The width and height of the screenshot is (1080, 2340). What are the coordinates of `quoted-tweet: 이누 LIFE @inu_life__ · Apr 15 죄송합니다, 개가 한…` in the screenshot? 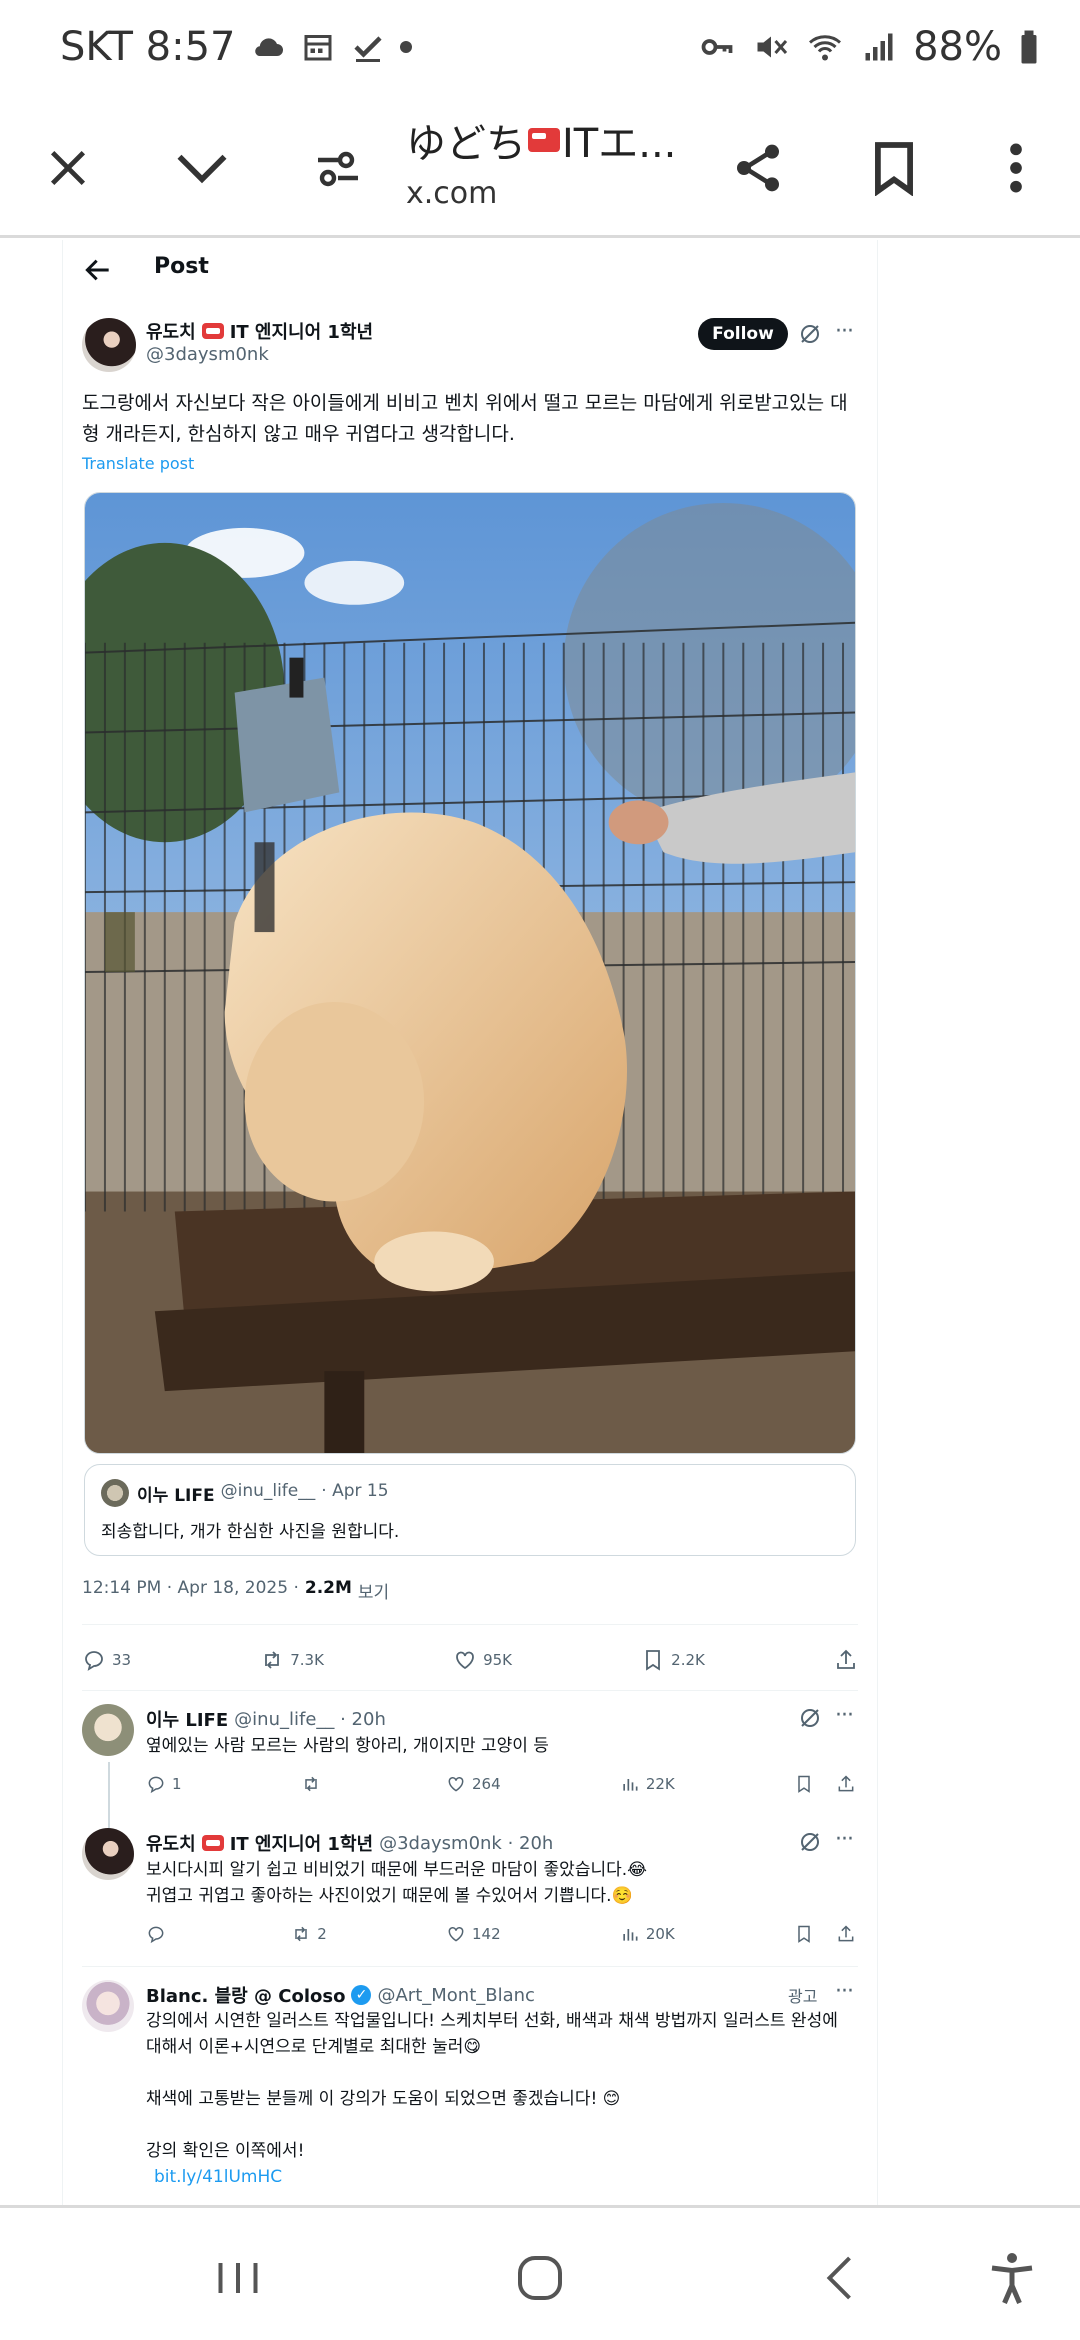 It's located at (470, 1510).